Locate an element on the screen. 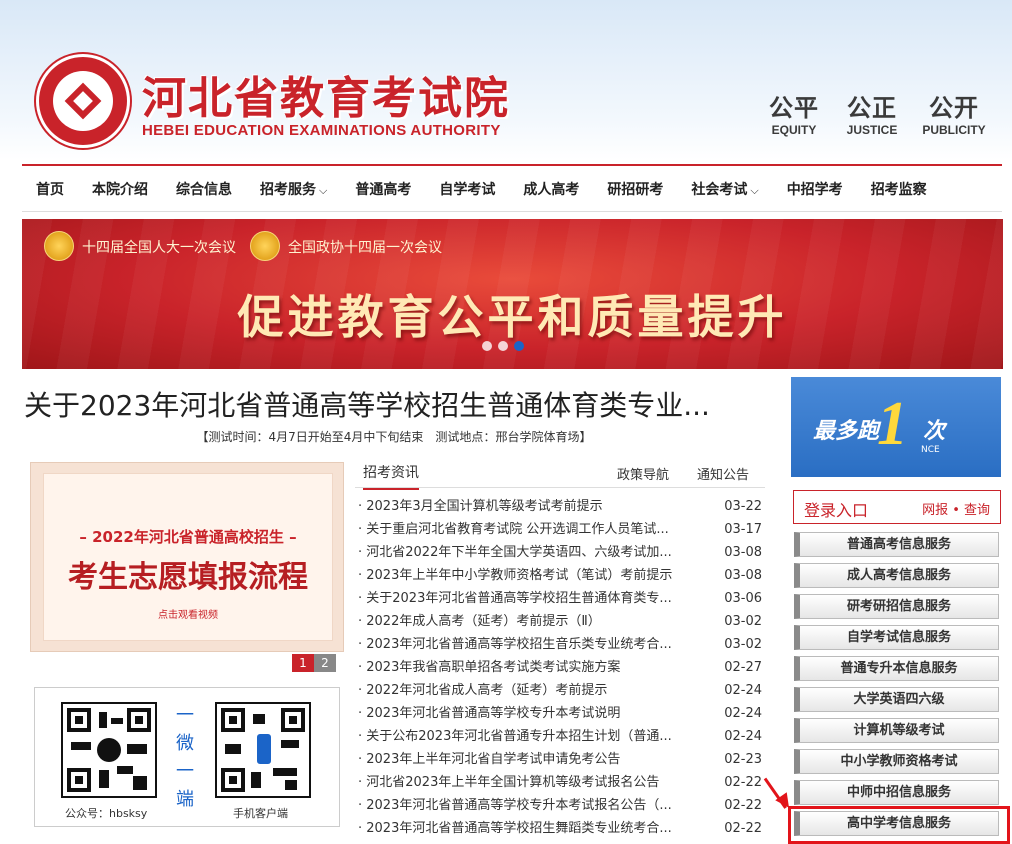  list-item: · 2023年上半年河北省自学考试申请免考公告 02-23 is located at coordinates (560, 759).